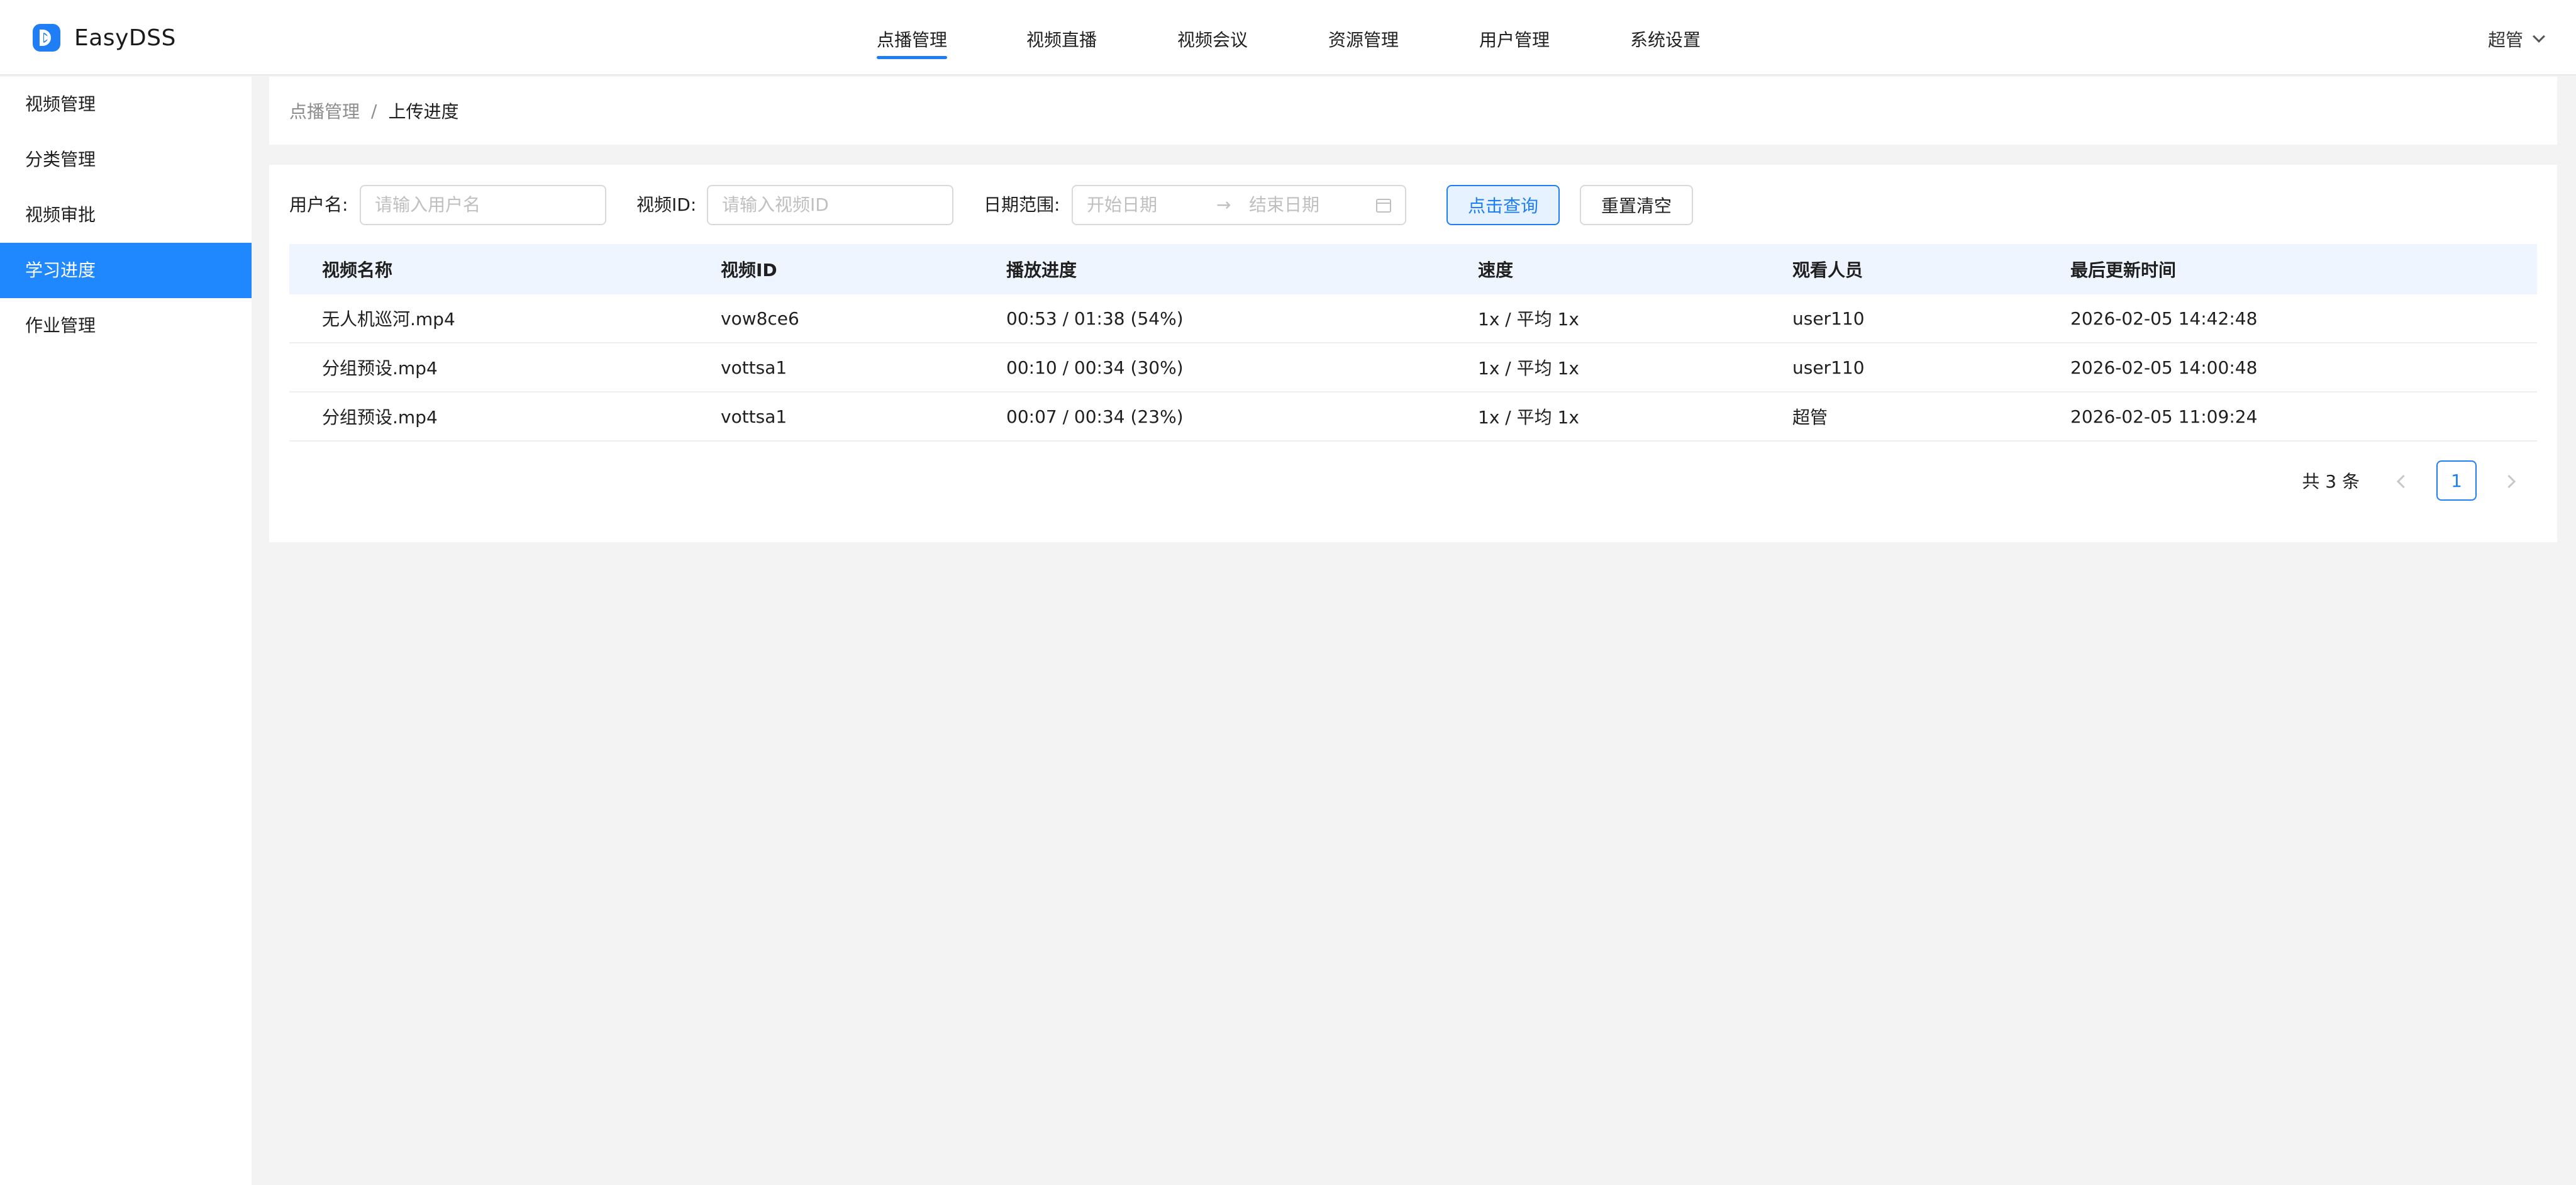 The image size is (2576, 1185). Describe the element at coordinates (1827, 270) in the screenshot. I see `column-header-viewer: 观看人员` at that location.